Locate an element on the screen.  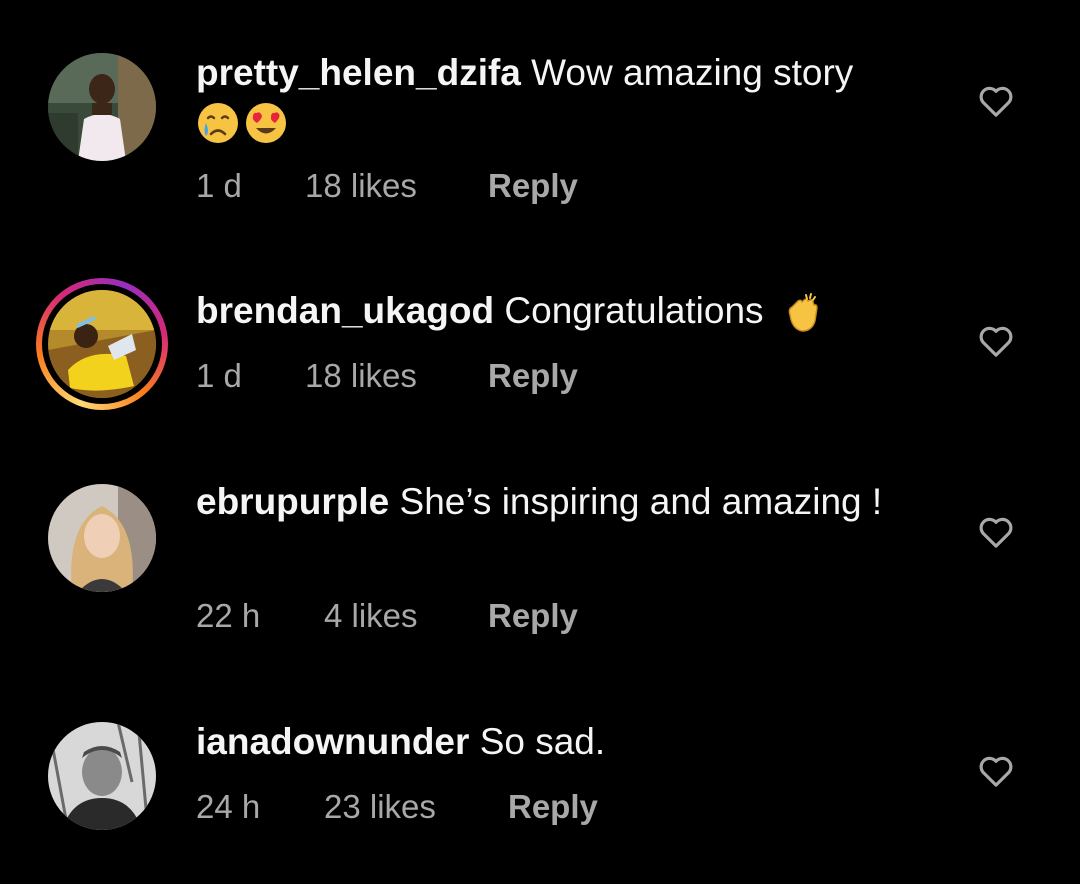
crying-face-icon is located at coordinates (218, 123).